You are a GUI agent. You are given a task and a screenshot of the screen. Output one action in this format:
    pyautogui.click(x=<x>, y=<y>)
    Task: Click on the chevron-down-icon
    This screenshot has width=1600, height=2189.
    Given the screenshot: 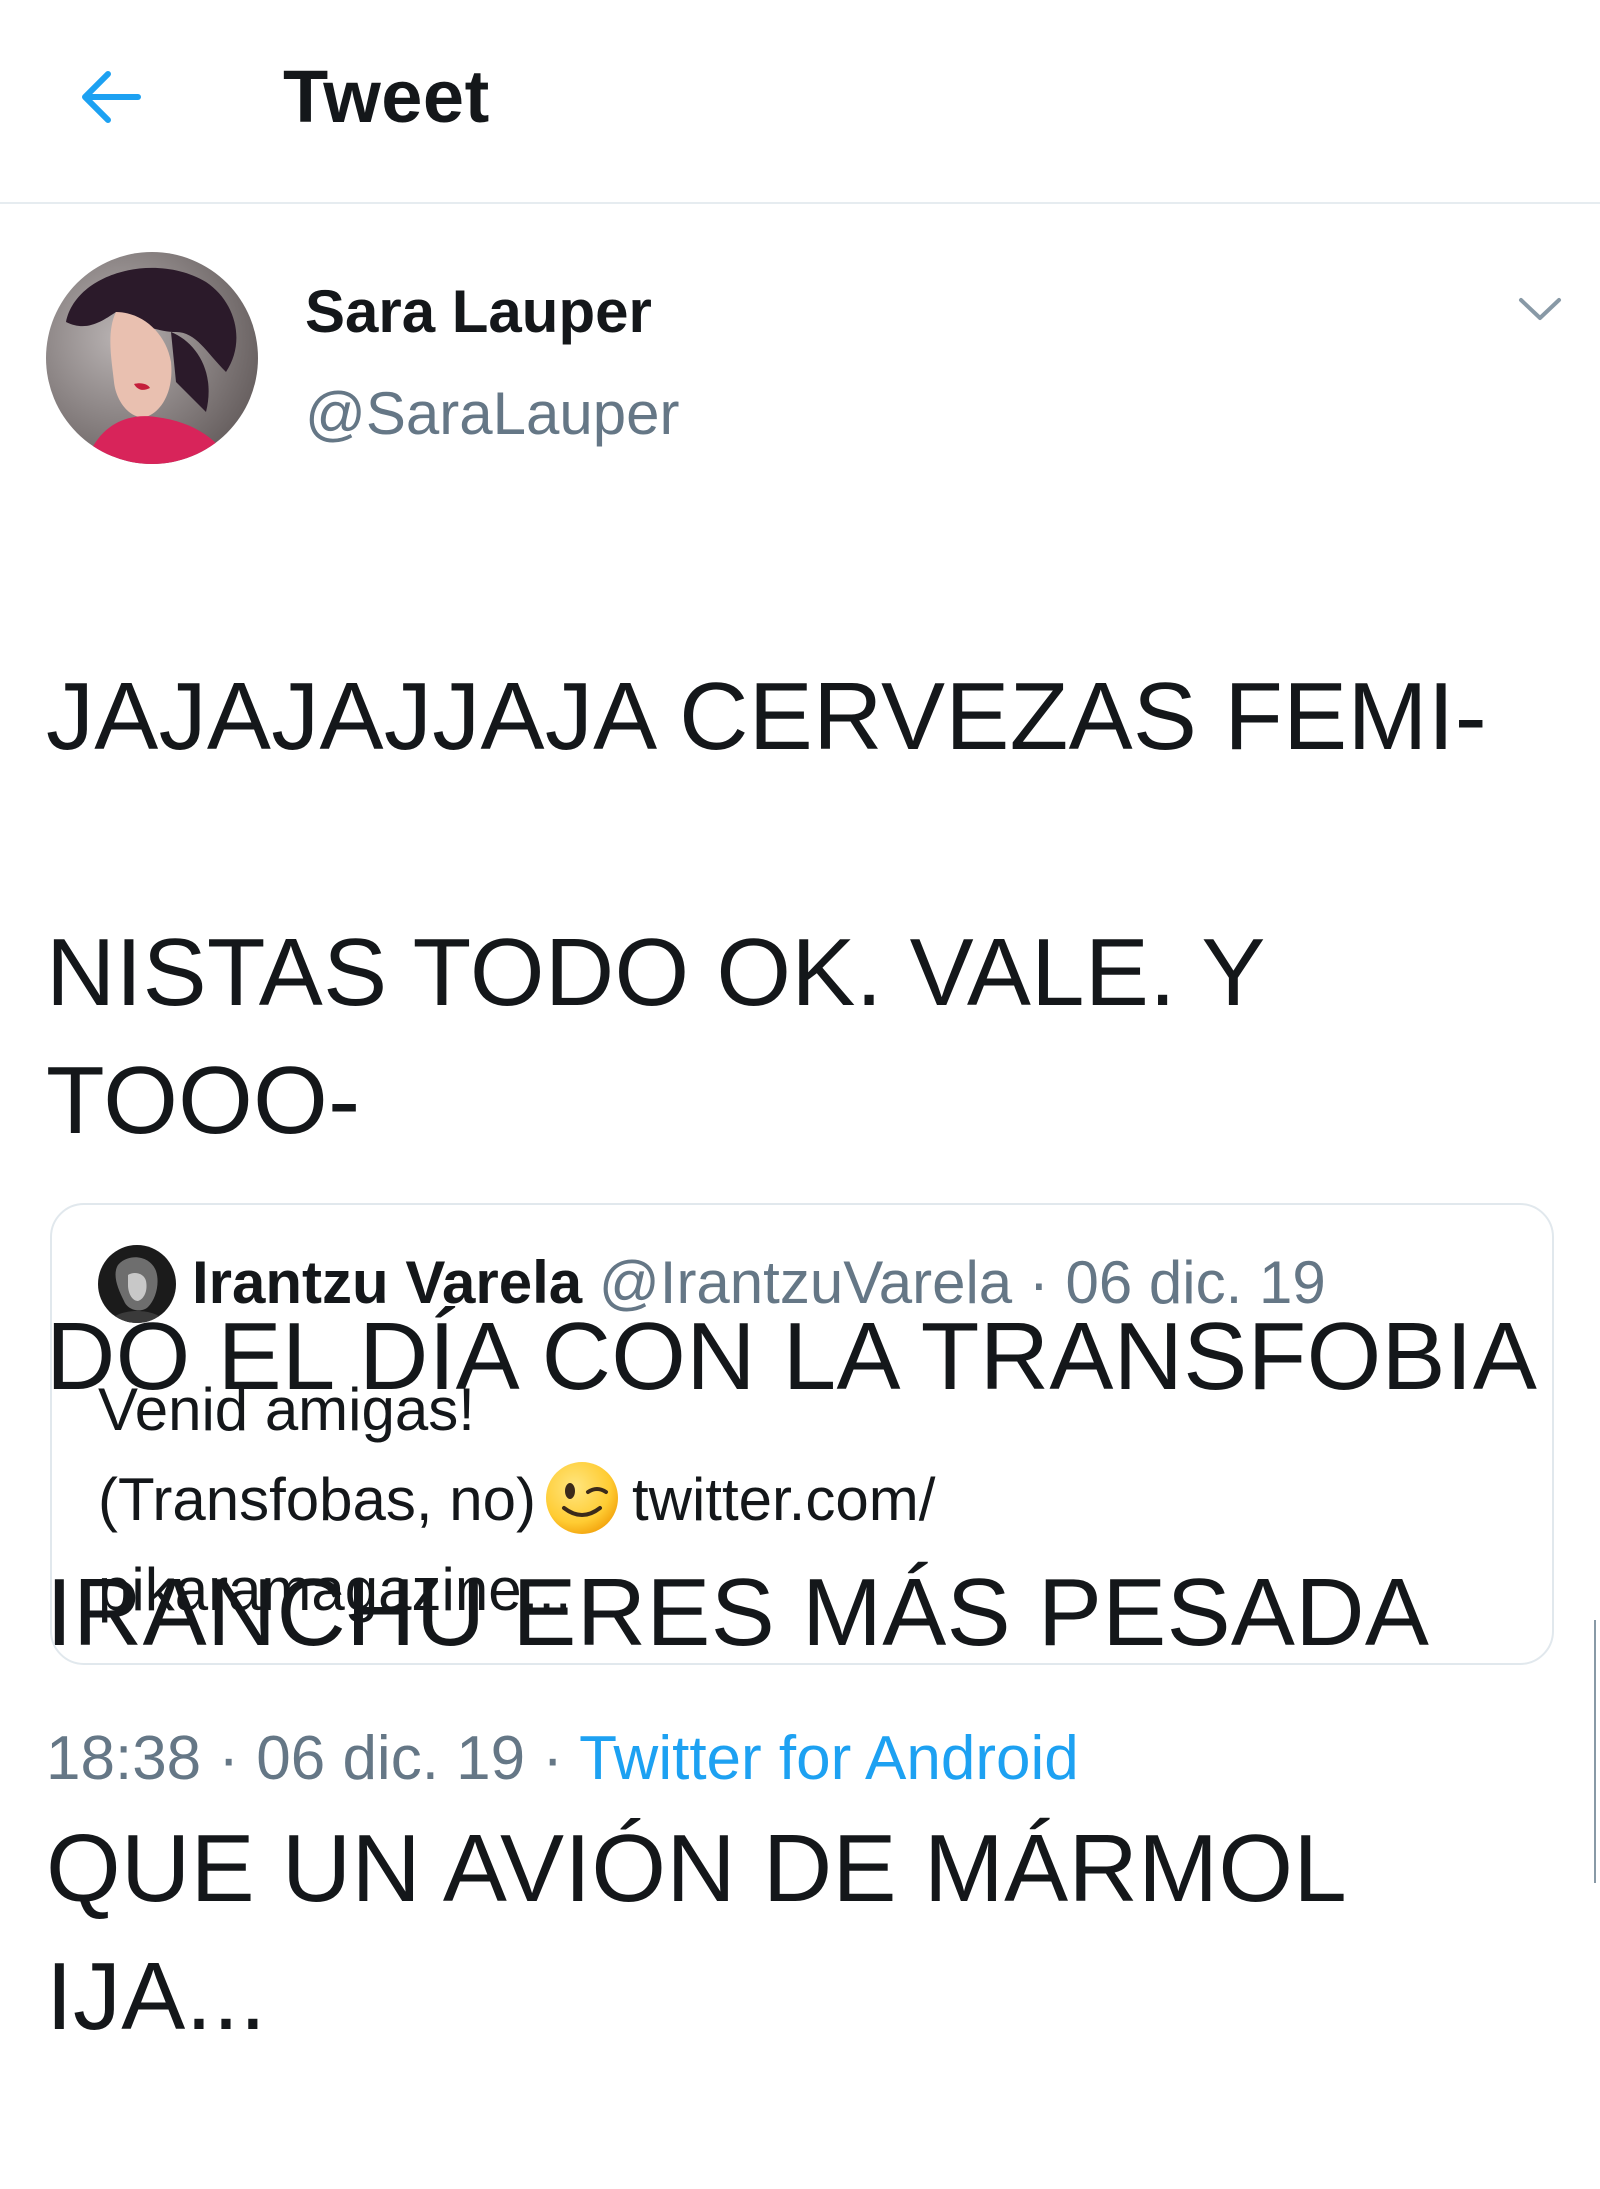 What is the action you would take?
    pyautogui.click(x=1540, y=309)
    